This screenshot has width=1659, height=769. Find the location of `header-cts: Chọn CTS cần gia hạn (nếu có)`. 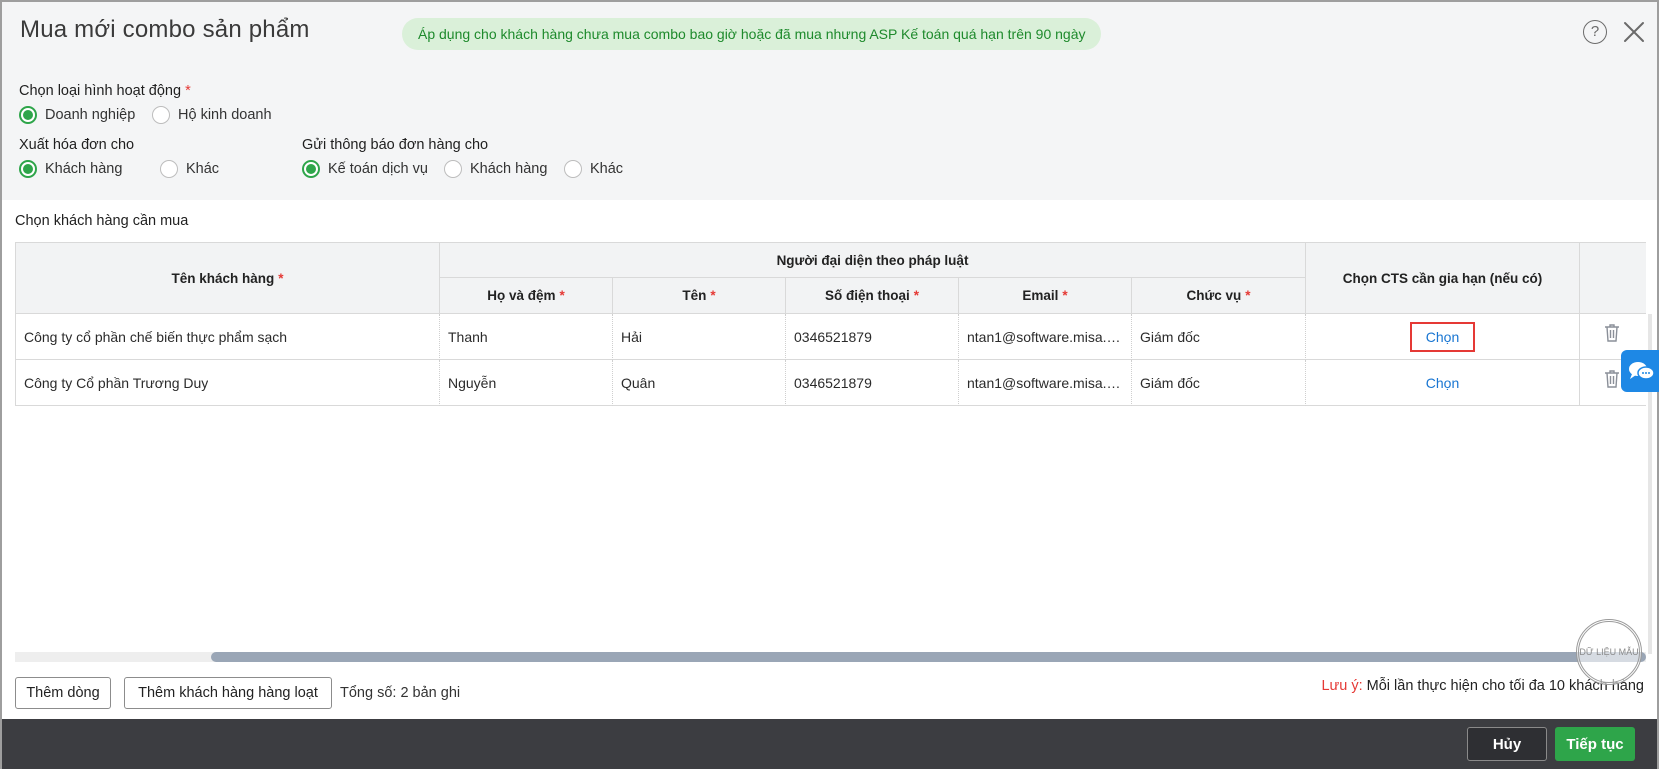

header-cts: Chọn CTS cần gia hạn (nếu có) is located at coordinates (1443, 278).